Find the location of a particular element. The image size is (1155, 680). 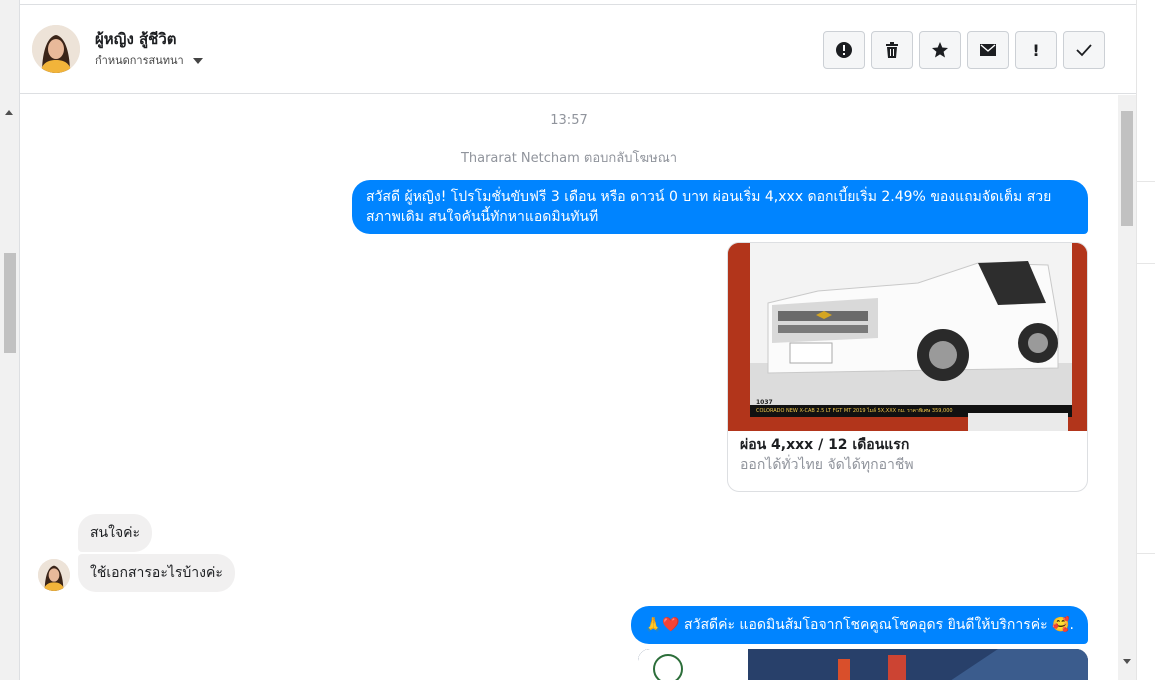

star-icon is located at coordinates (940, 50).